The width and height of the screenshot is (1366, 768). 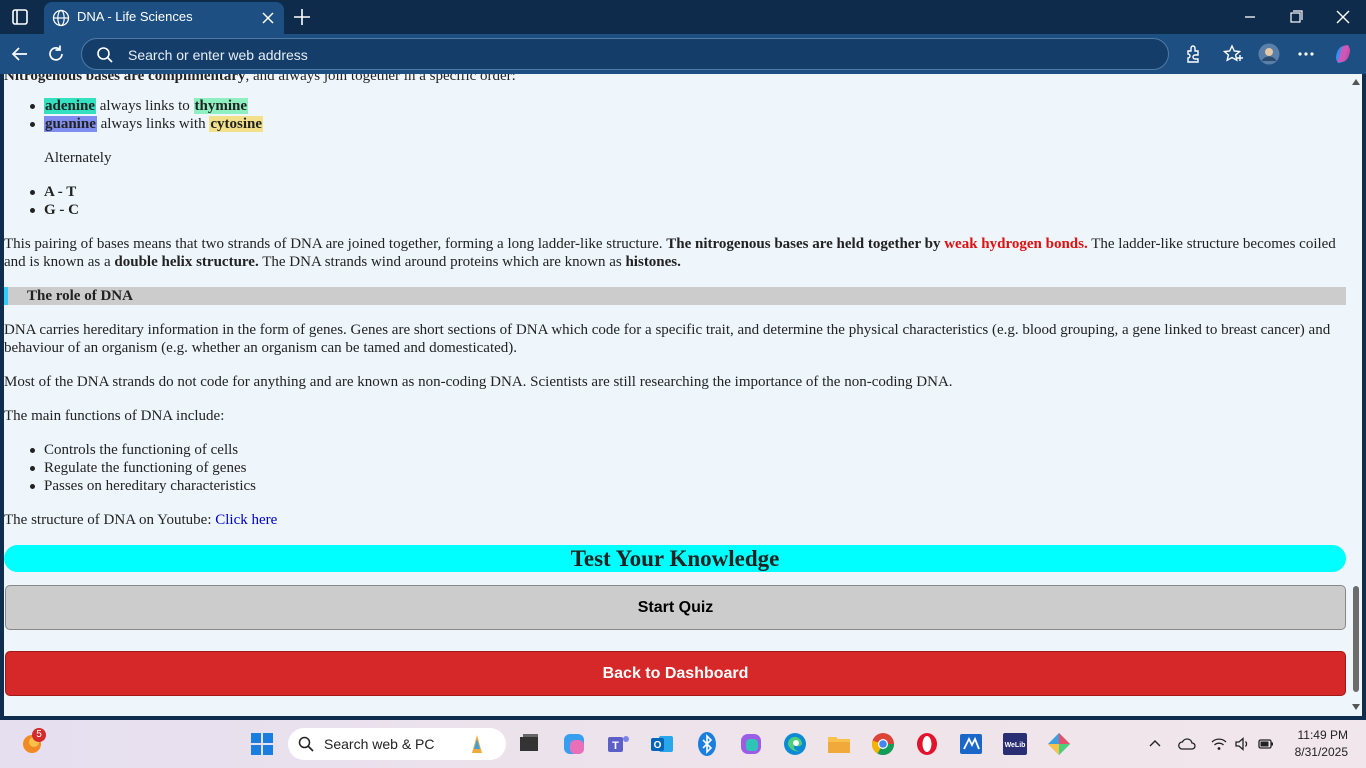 I want to click on functions-intro: The main functions of DNA include:, so click(x=114, y=416).